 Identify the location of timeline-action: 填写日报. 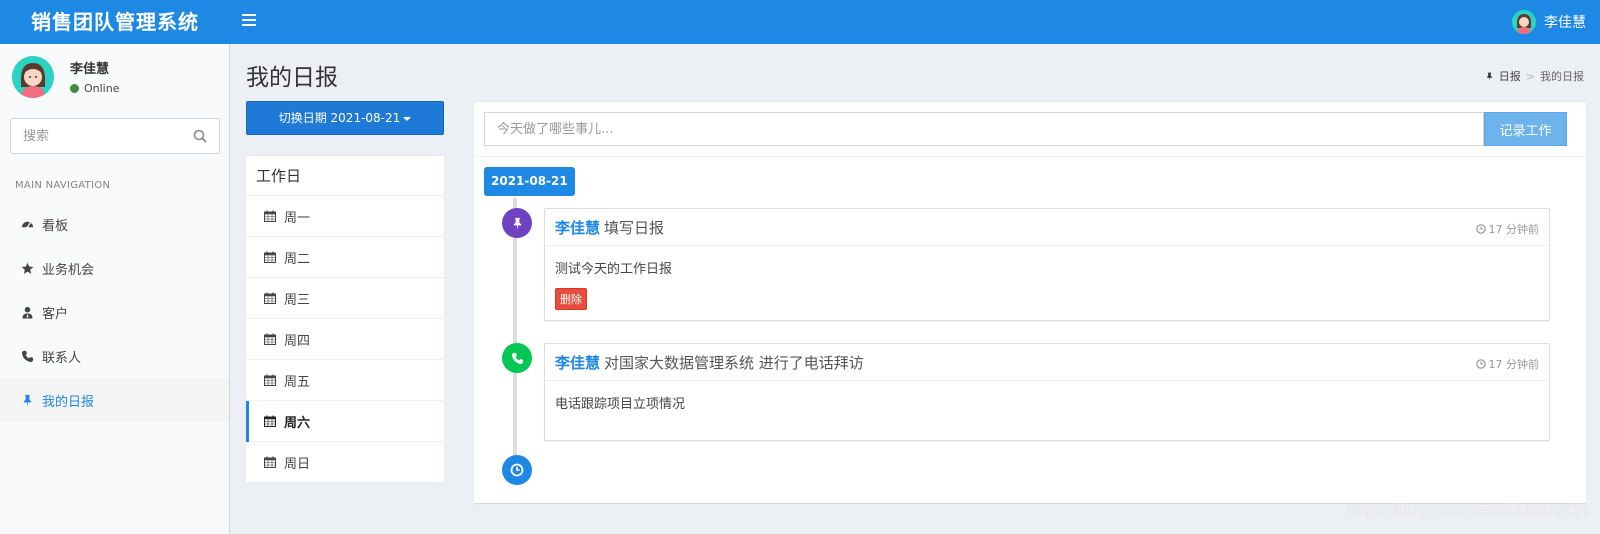
(634, 227).